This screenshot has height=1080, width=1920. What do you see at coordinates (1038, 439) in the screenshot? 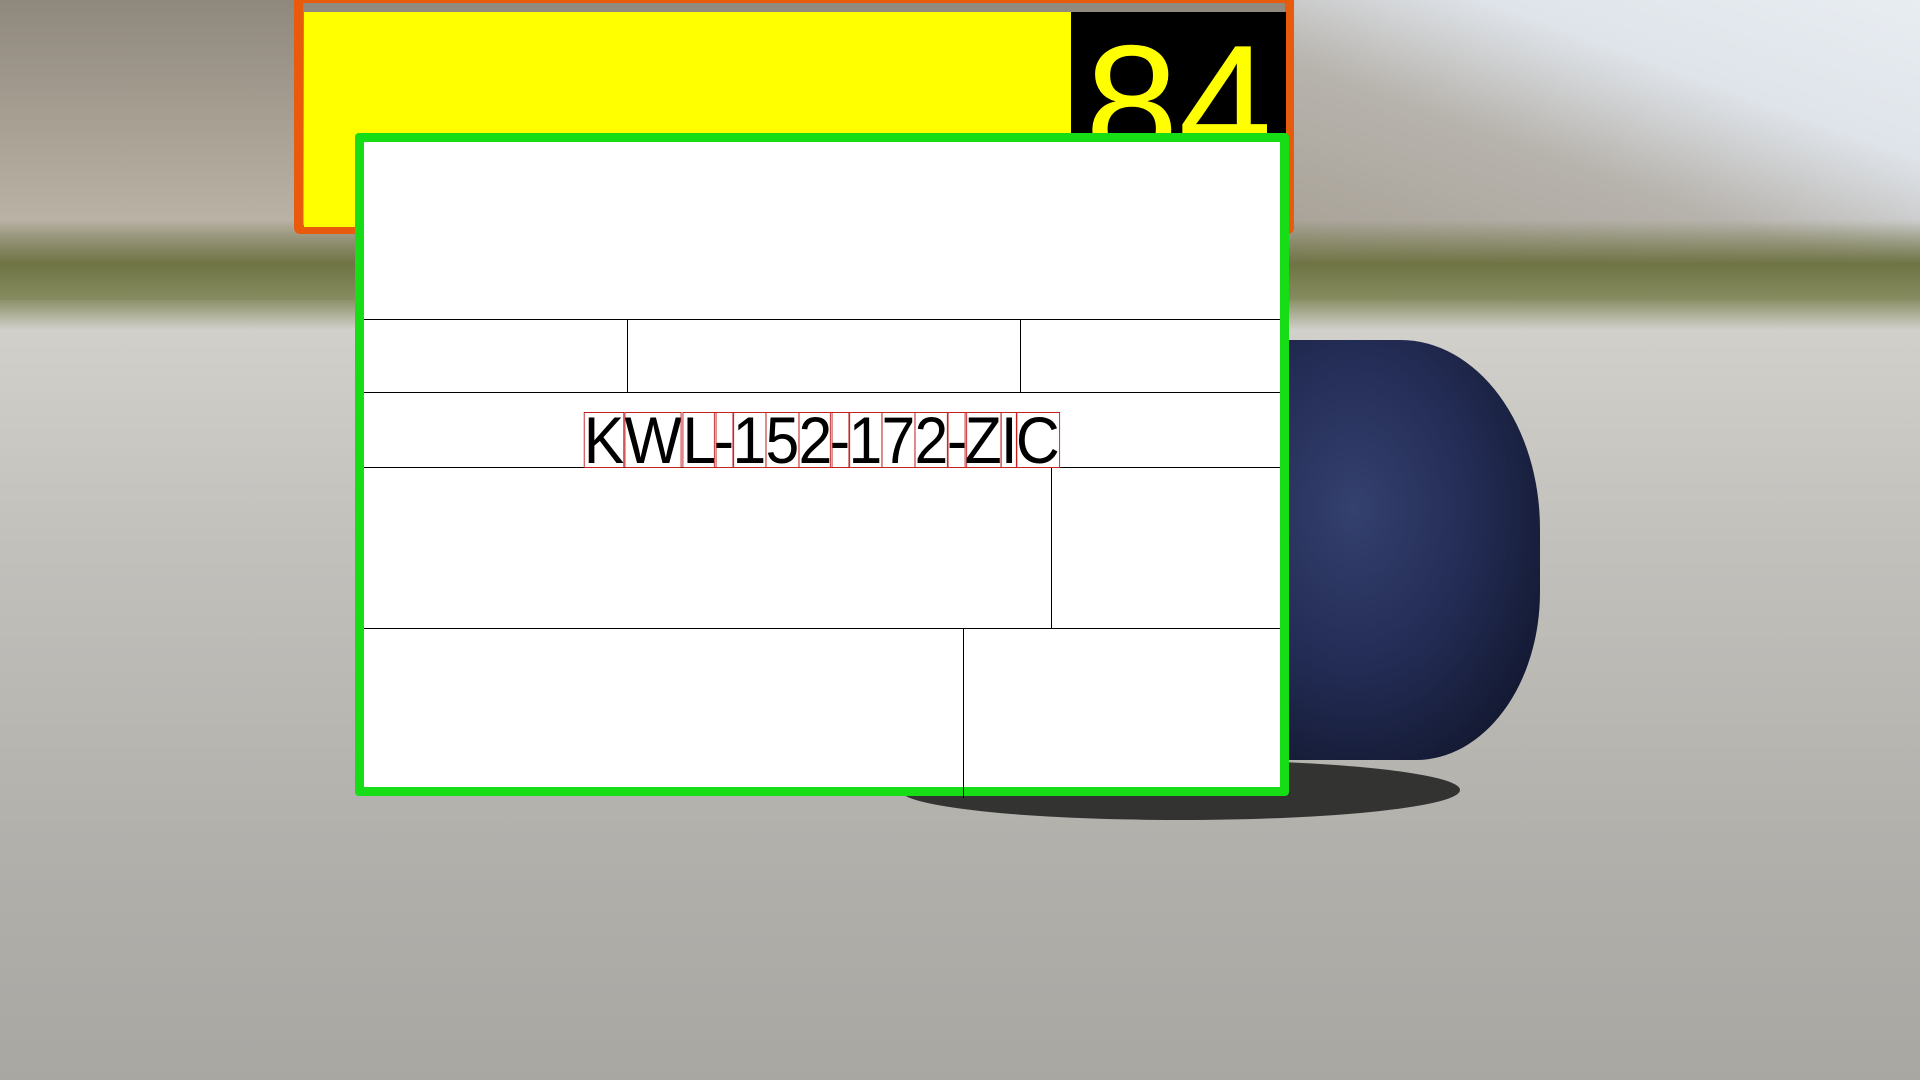
I see `char-box: C` at bounding box center [1038, 439].